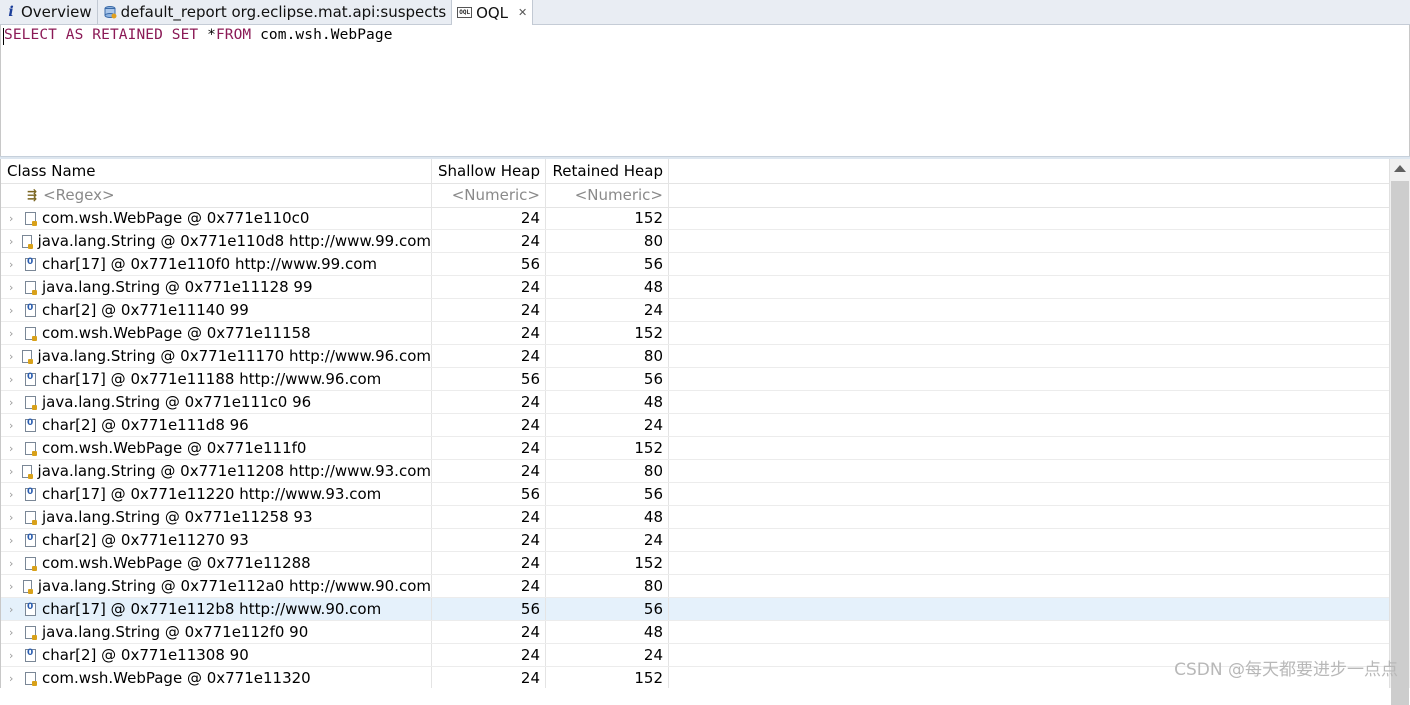  What do you see at coordinates (695, 402) in the screenshot?
I see `table-row: › java.lang.String @ 0x771e111c0 96 24 48` at bounding box center [695, 402].